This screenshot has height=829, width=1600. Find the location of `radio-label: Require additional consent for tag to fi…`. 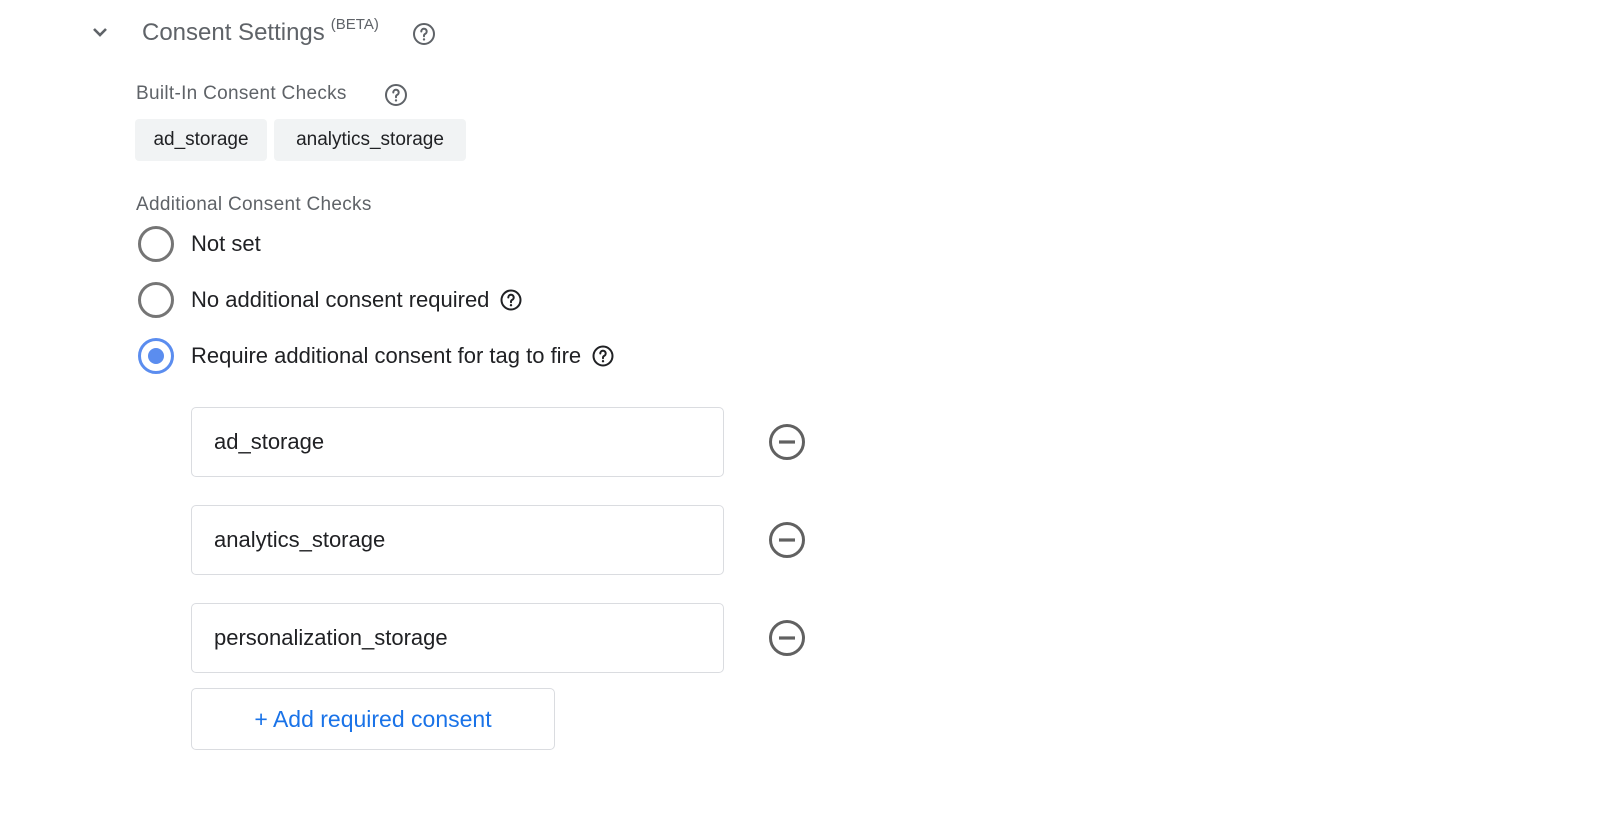

radio-label: Require additional consent for tag to fi… is located at coordinates (386, 355).